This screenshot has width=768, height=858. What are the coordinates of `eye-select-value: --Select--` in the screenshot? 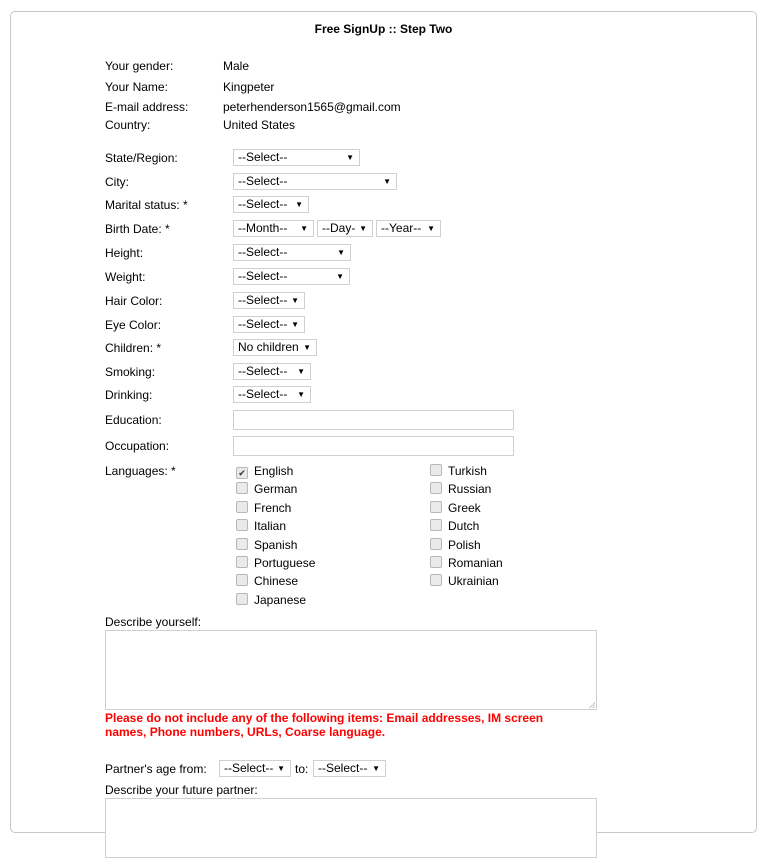 It's located at (263, 324).